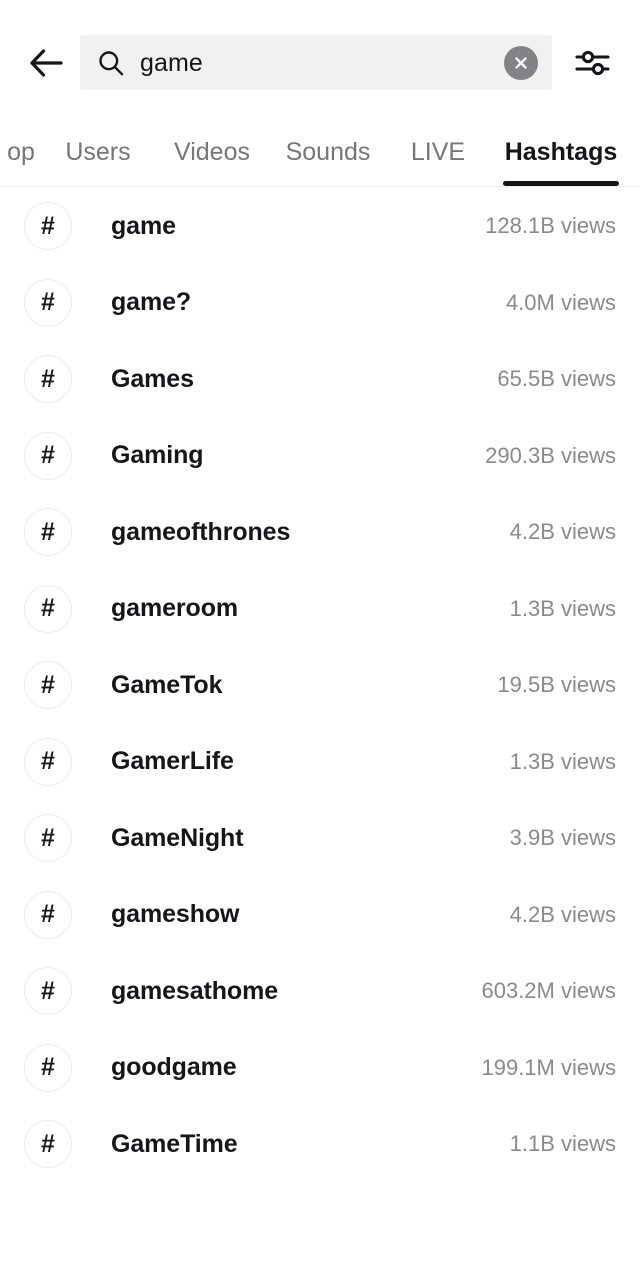  I want to click on tab-live: LIVE, so click(438, 155).